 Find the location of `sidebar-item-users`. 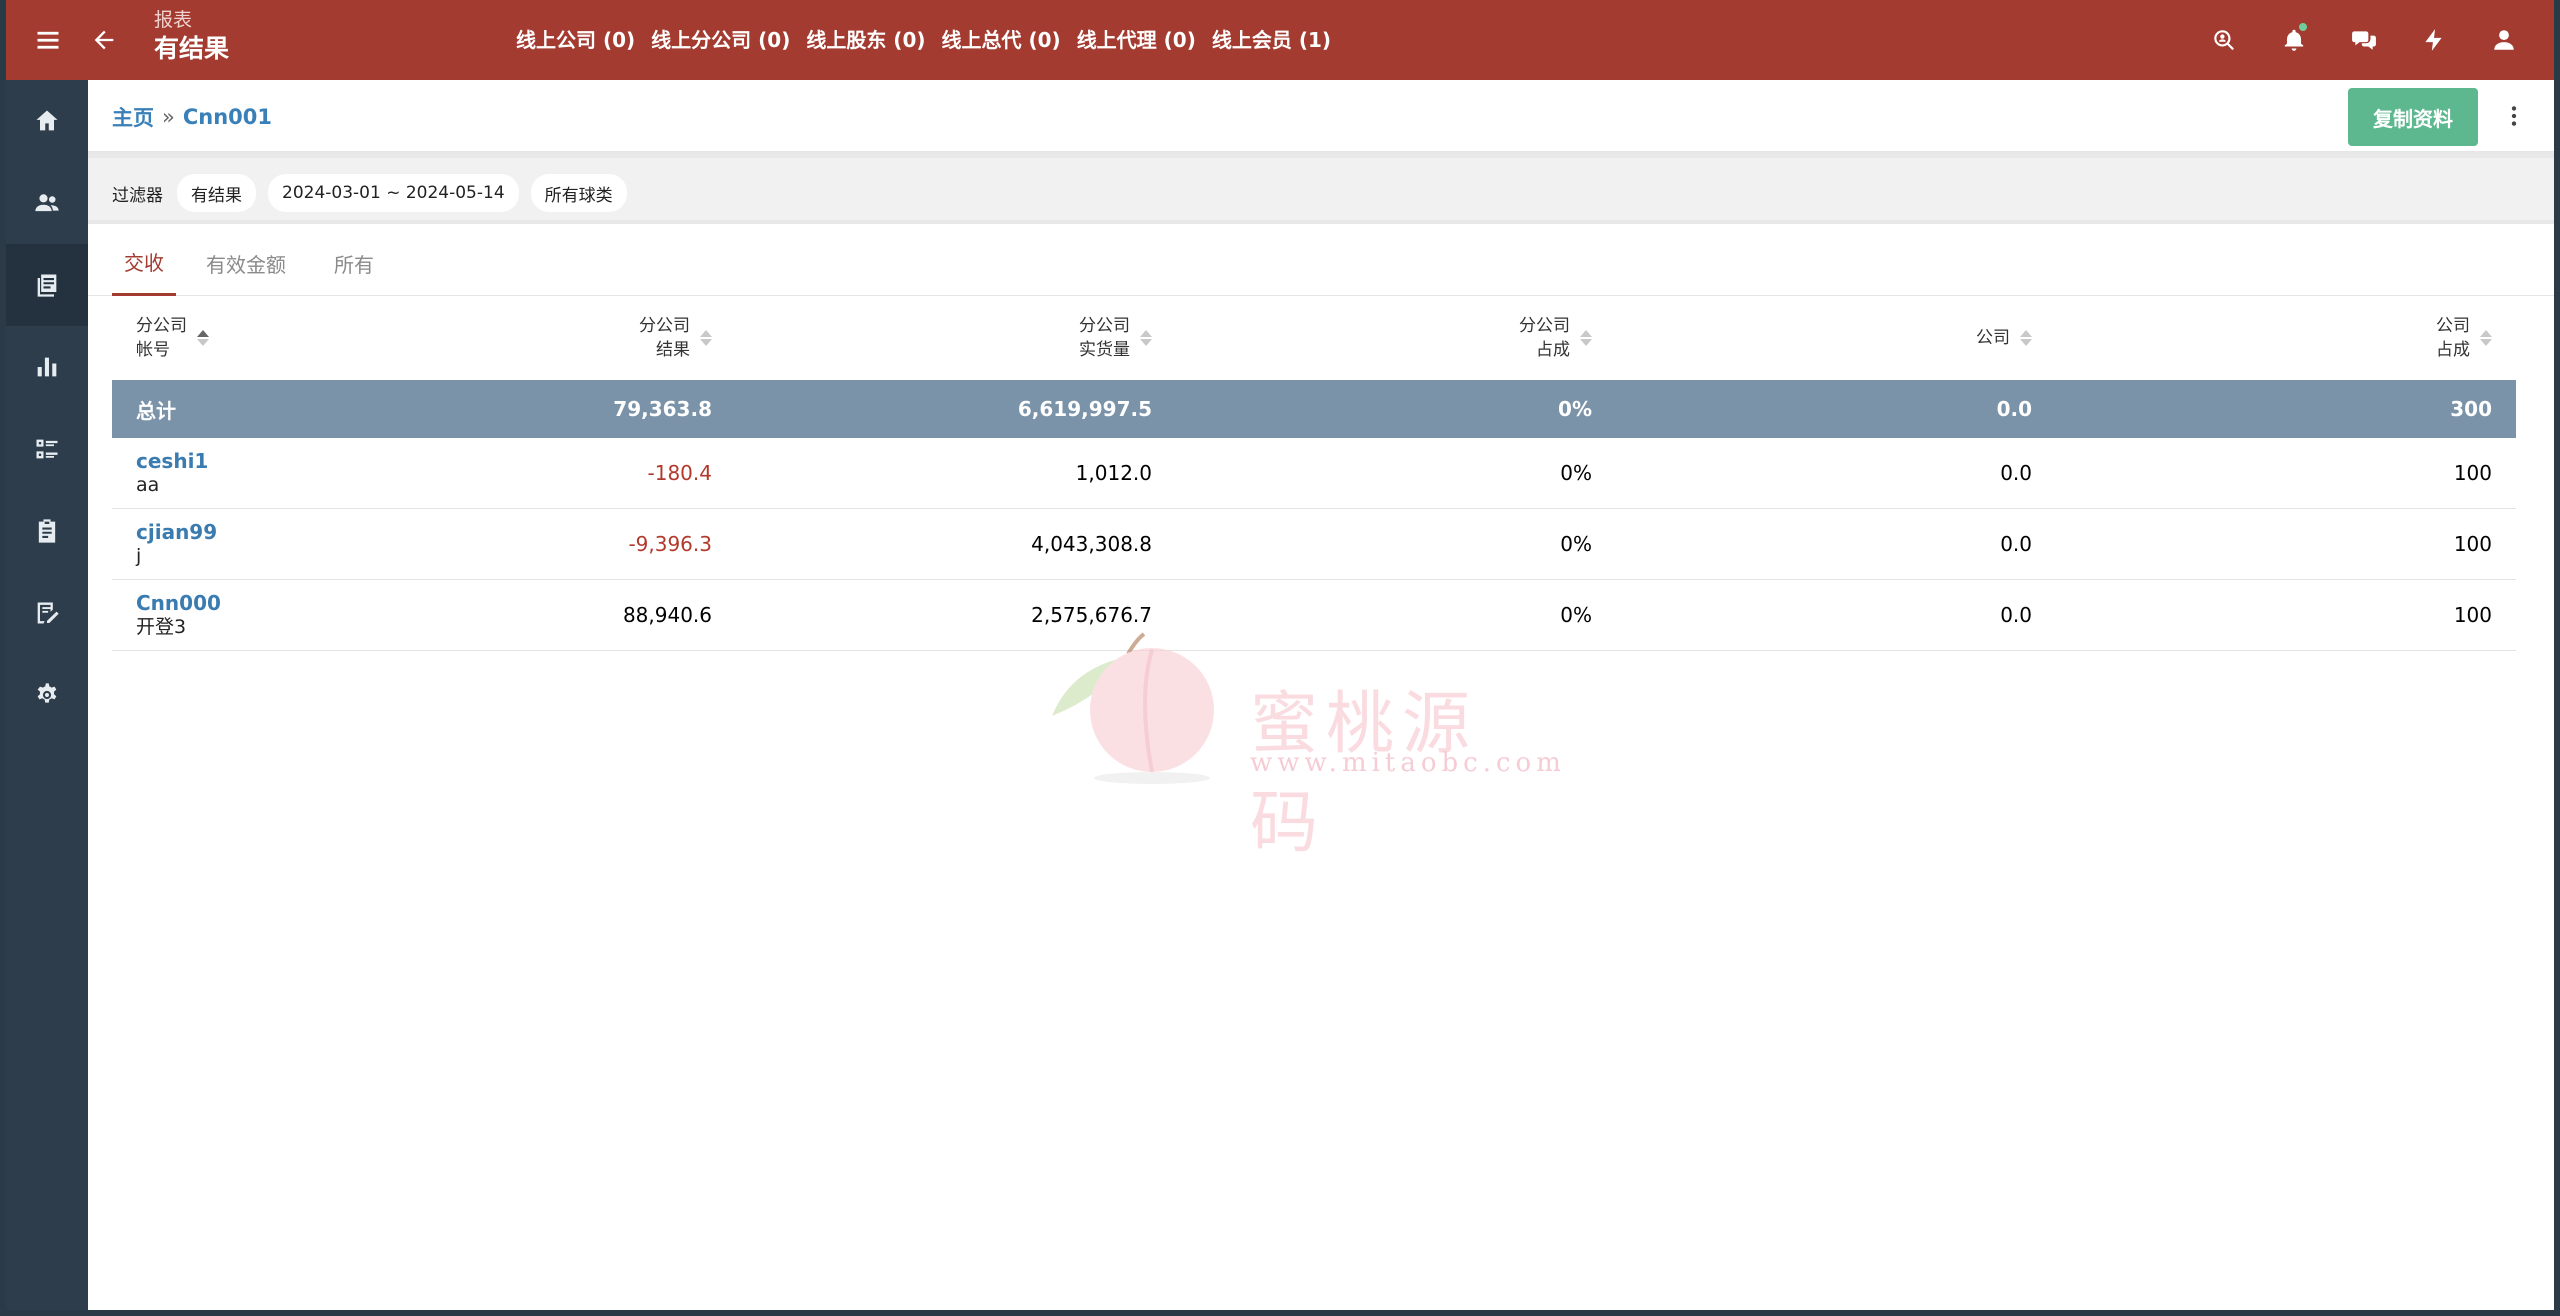

sidebar-item-users is located at coordinates (47, 203).